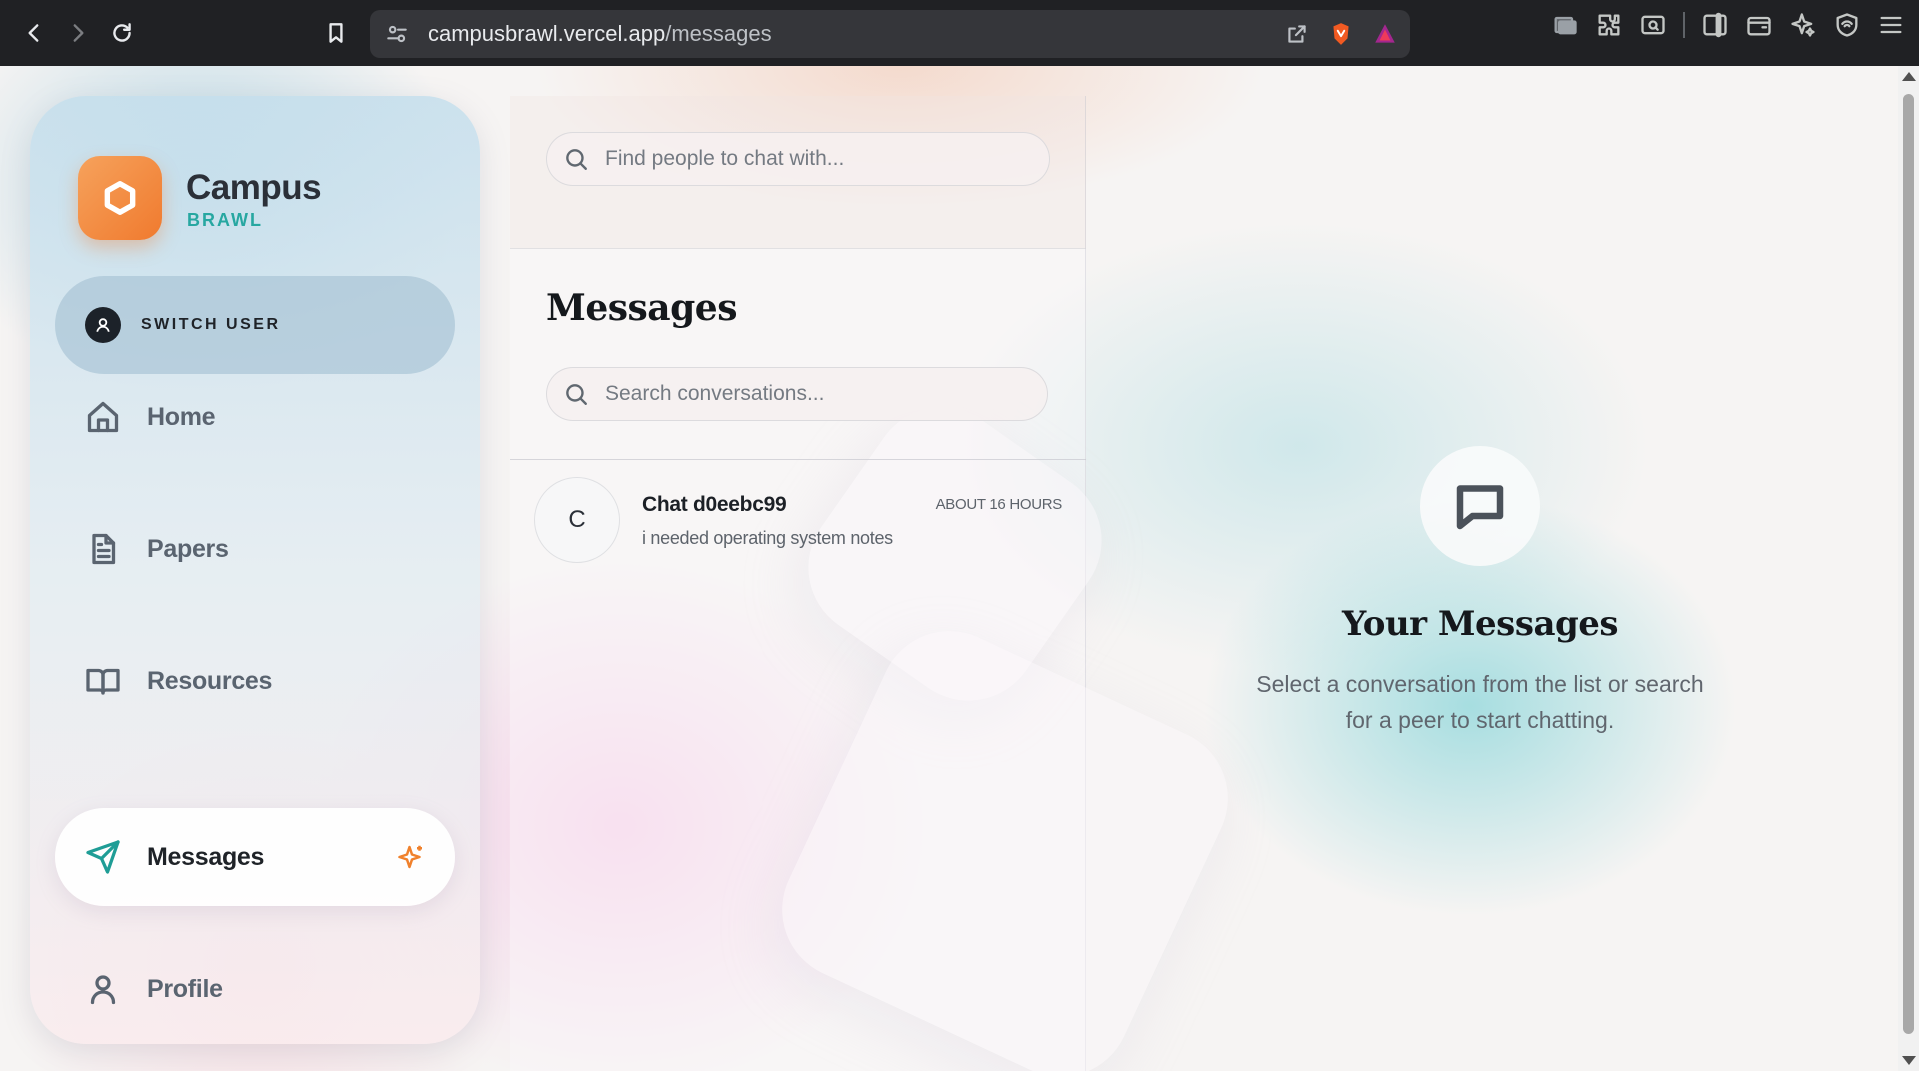 The width and height of the screenshot is (1919, 1071). I want to click on sidebar-item-messages: Messages, so click(255, 857).